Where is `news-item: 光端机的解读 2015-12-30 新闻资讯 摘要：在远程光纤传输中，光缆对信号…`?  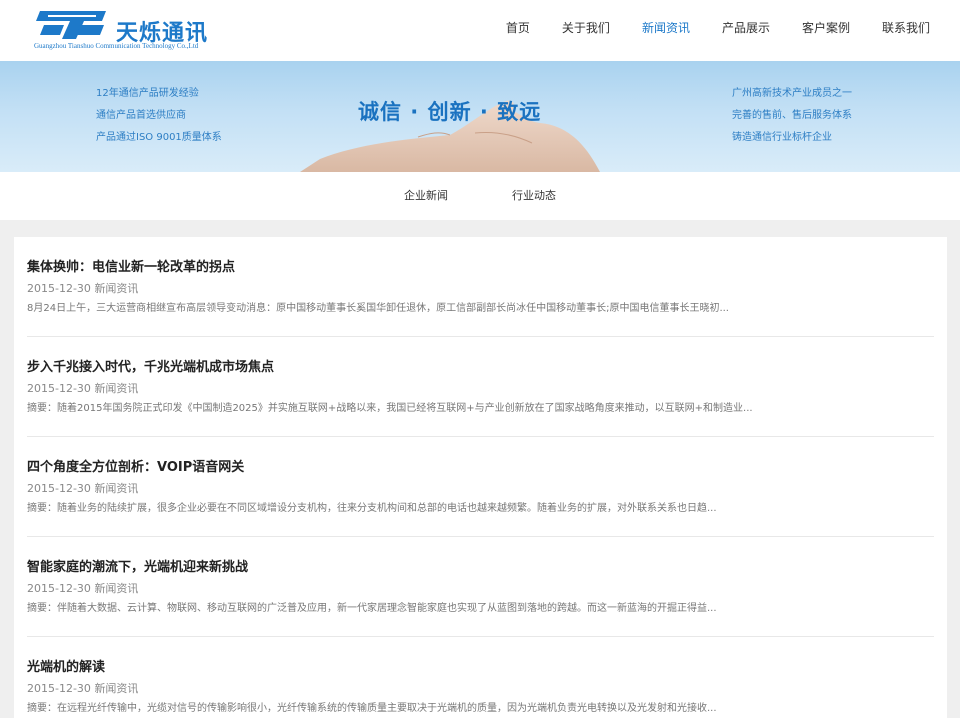
news-item: 光端机的解读 2015-12-30 新闻资讯 摘要：在远程光纤传输中，光缆对信号… is located at coordinates (480, 677).